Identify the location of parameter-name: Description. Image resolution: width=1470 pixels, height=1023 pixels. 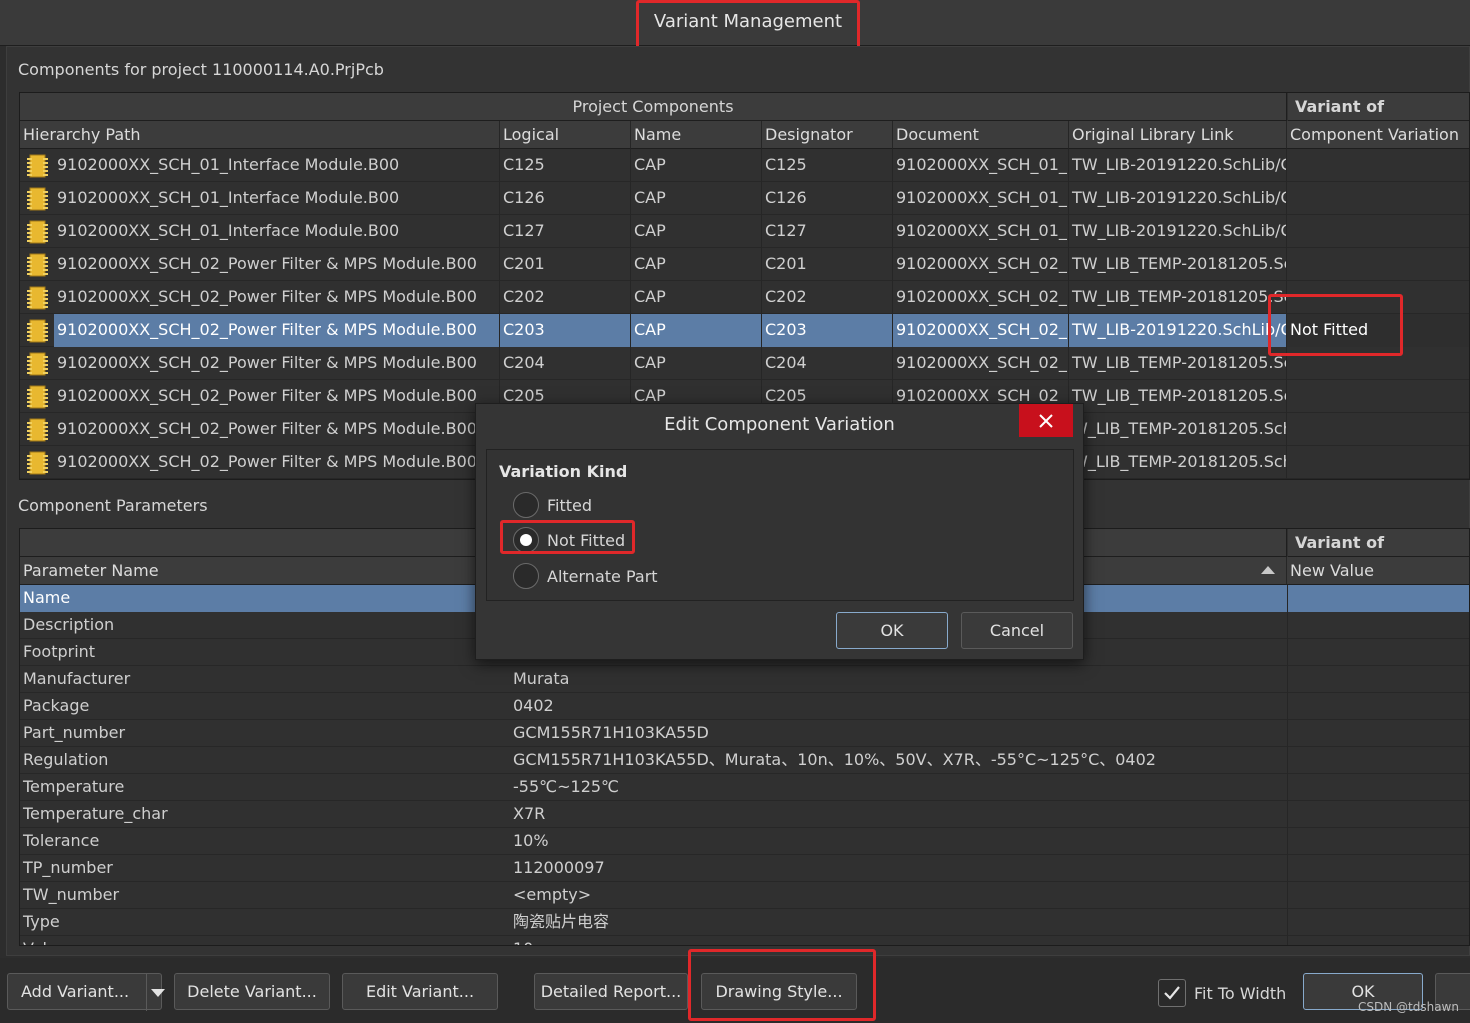
(69, 624).